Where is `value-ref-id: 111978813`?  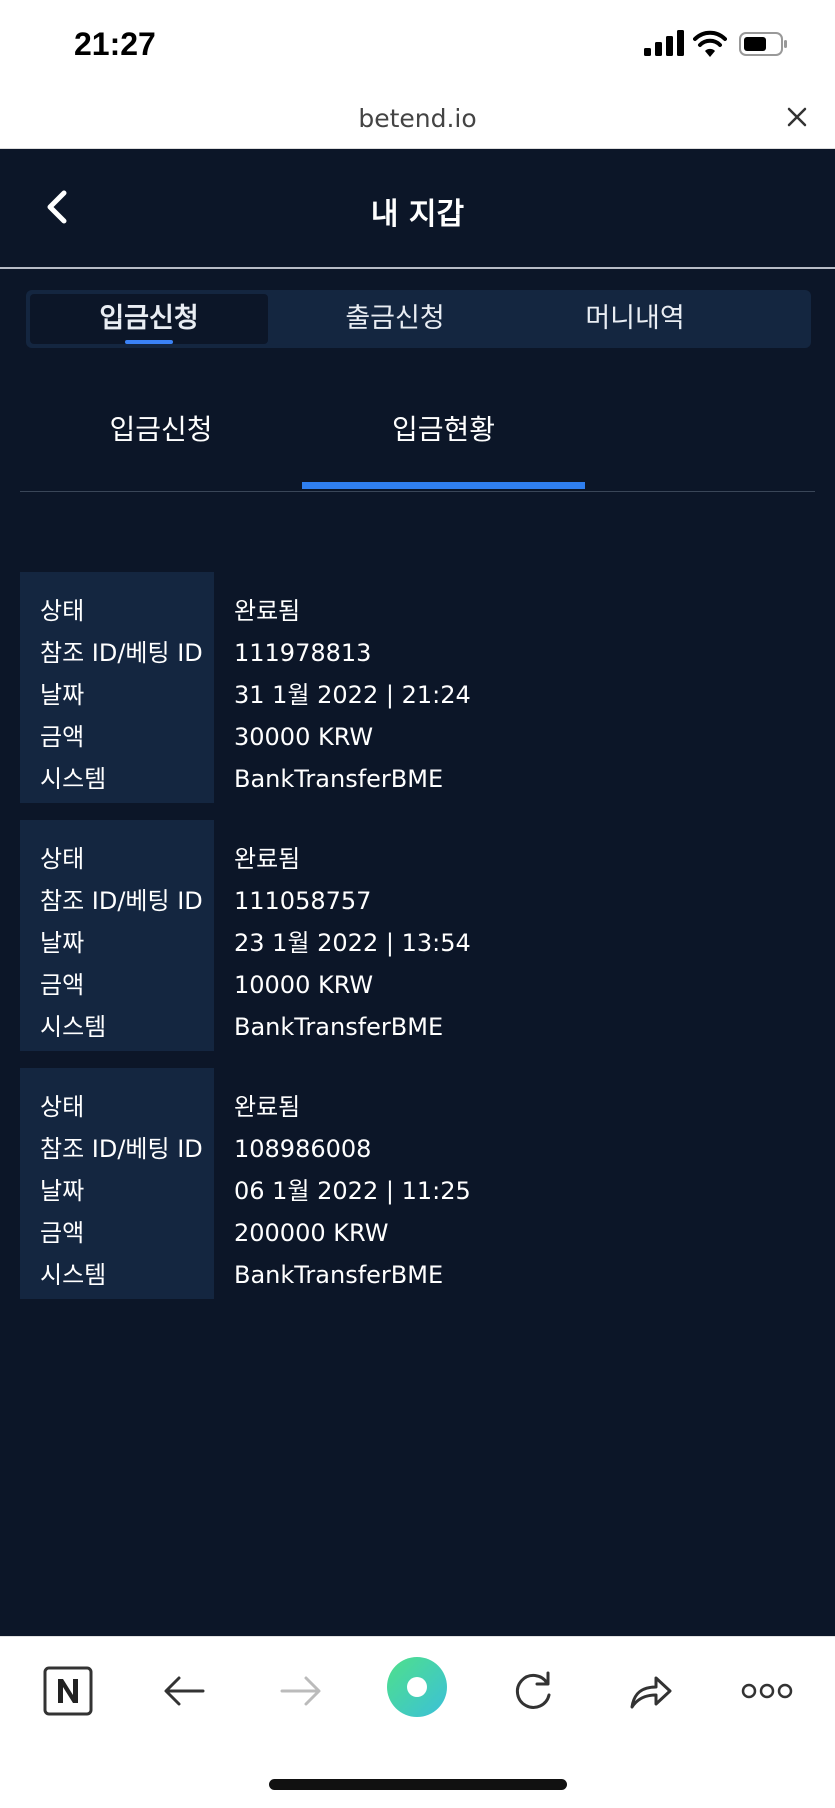
value-ref-id: 111978813 is located at coordinates (303, 653).